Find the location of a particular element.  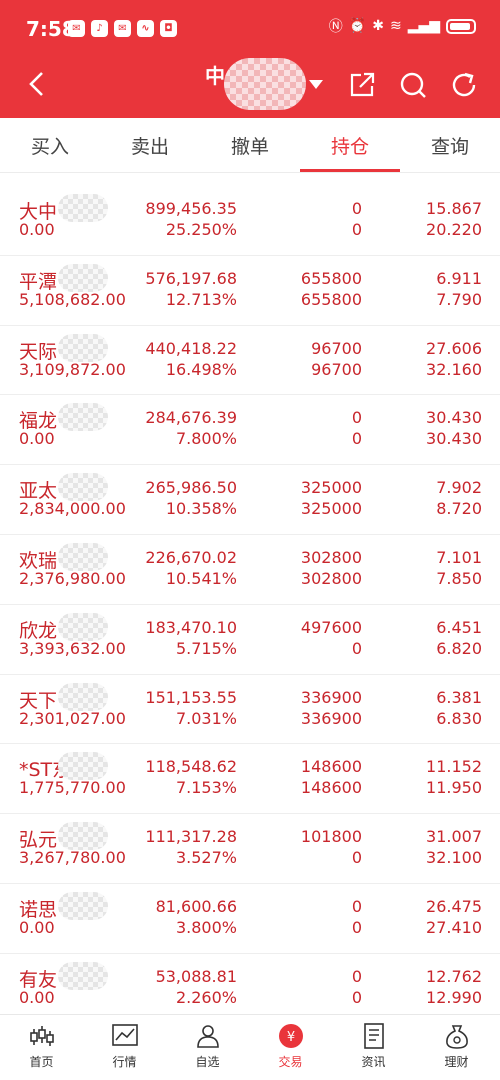

holding-current-price: 26.475 is located at coordinates (454, 906).